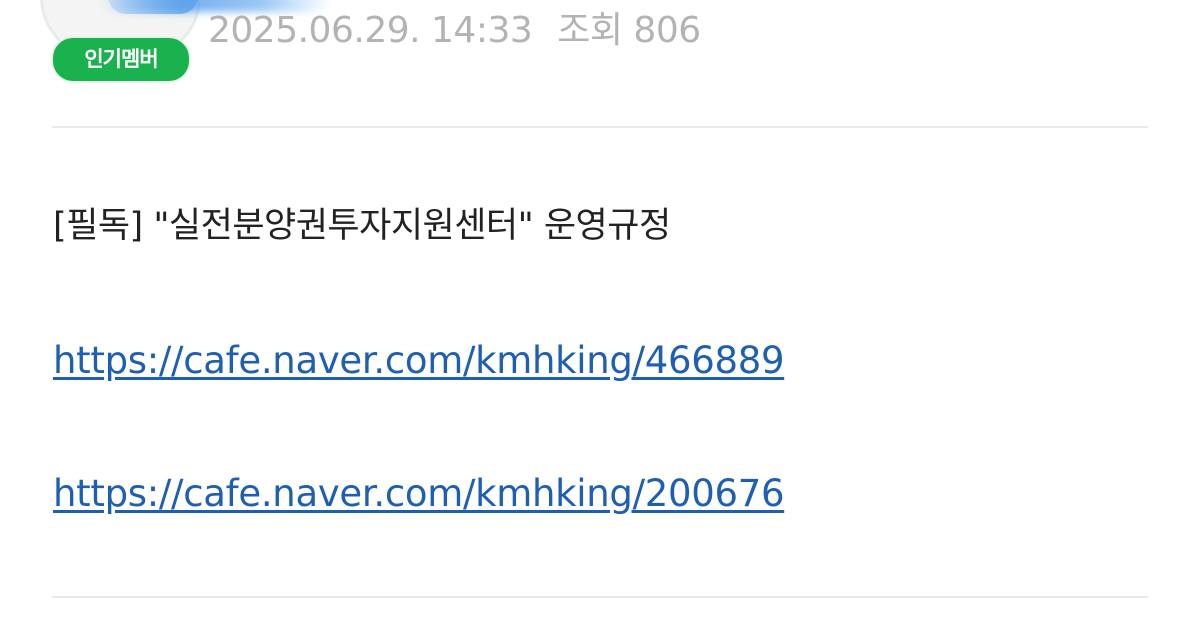  I want to click on post-link-2: https://cafe.naver.com/kmhking/200676, so click(419, 494).